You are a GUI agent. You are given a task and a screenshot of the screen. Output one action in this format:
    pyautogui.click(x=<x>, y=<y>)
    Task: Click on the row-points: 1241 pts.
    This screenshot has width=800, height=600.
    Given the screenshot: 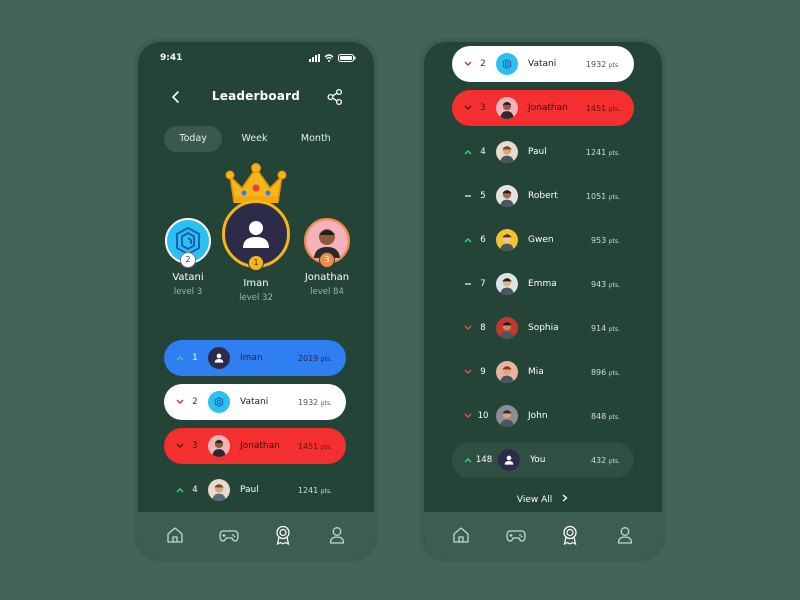 What is the action you would take?
    pyautogui.click(x=603, y=152)
    